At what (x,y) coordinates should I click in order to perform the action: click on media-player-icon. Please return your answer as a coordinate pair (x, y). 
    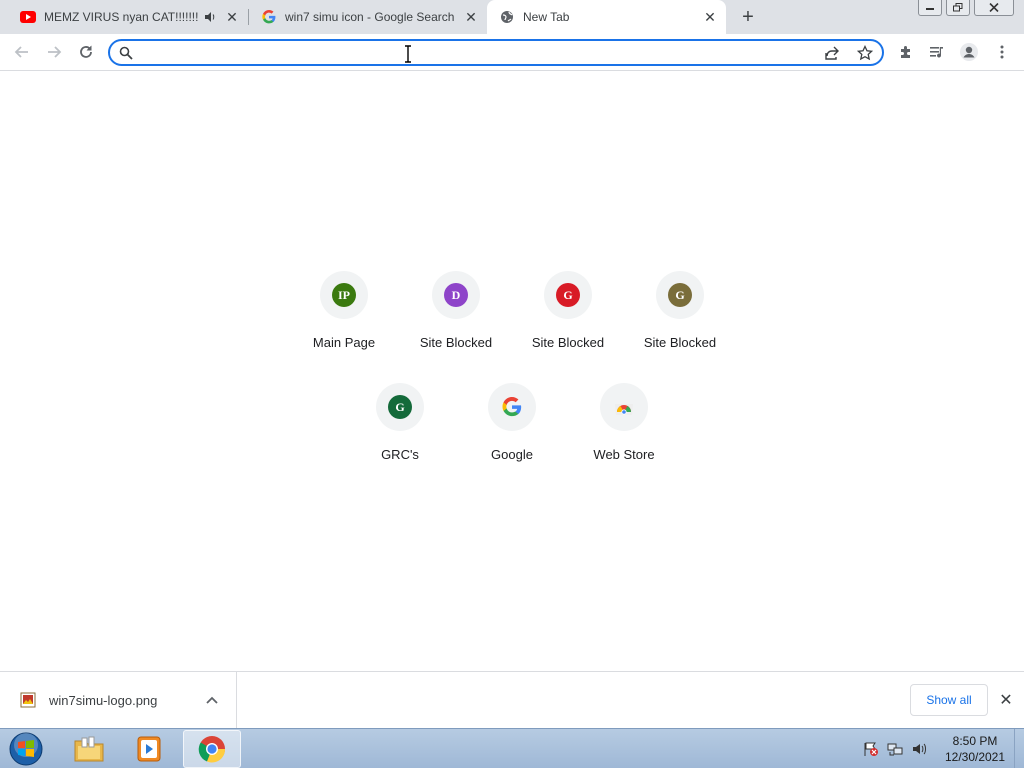
    Looking at the image, I should click on (149, 749).